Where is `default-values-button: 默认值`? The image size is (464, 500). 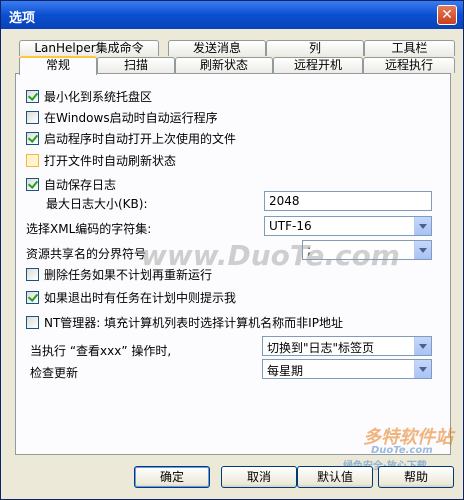 default-values-button: 默认值 is located at coordinates (335, 477).